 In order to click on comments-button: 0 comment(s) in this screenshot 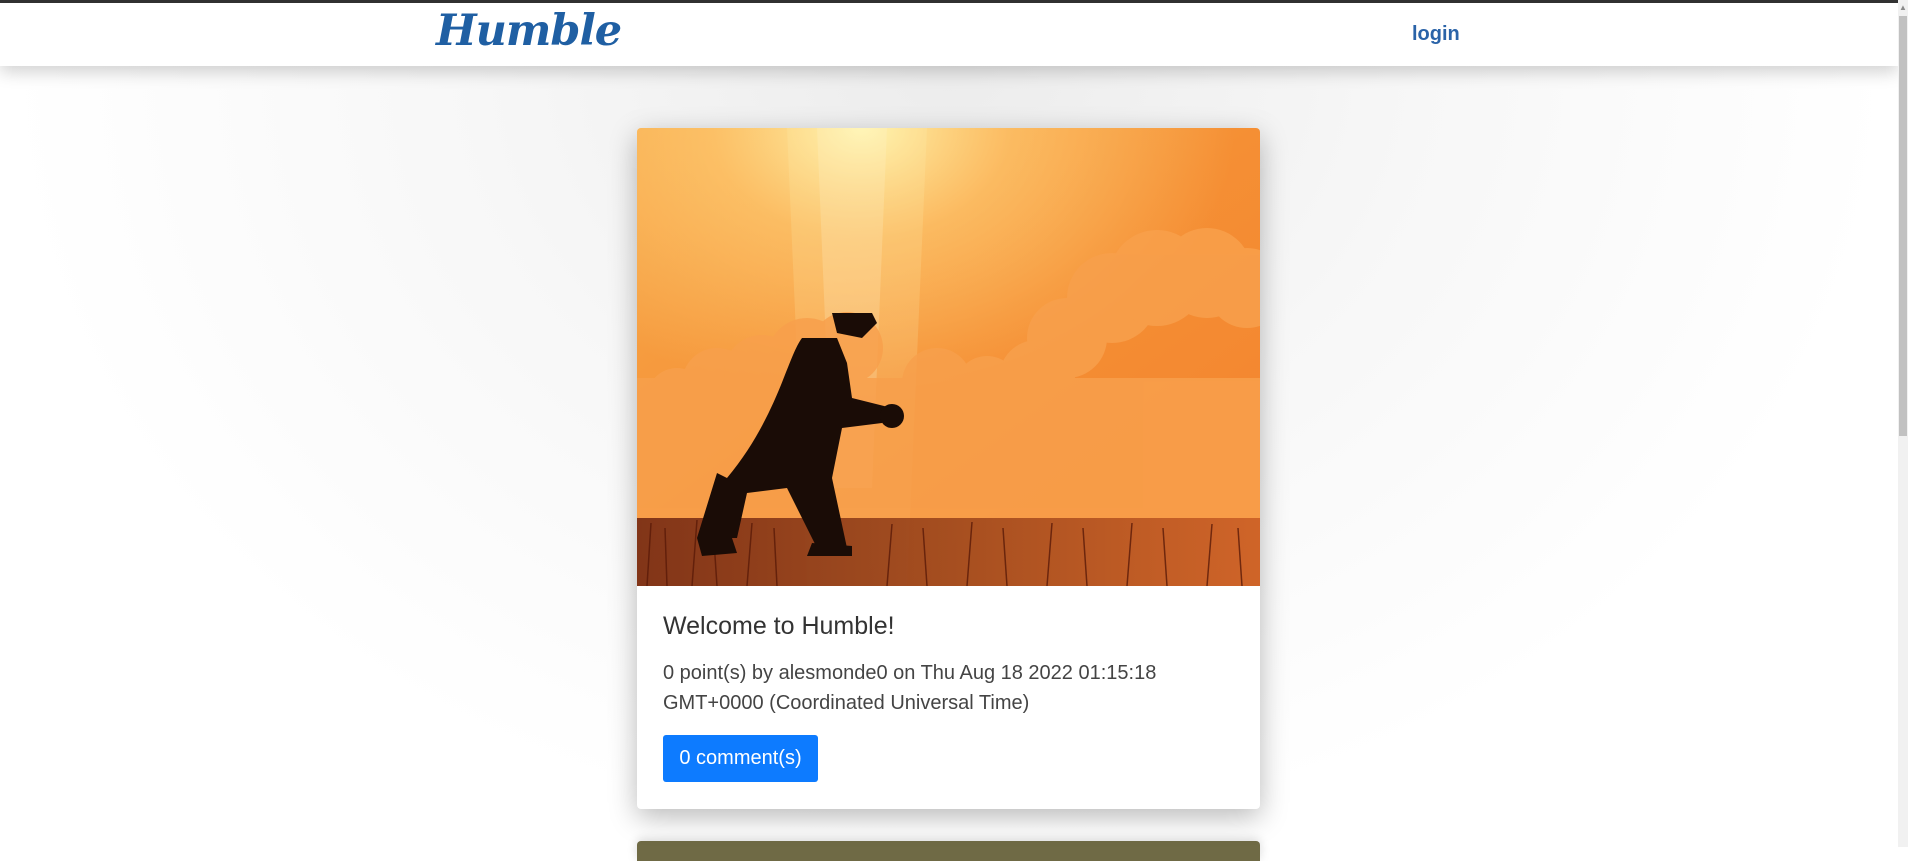, I will do `click(740, 758)`.